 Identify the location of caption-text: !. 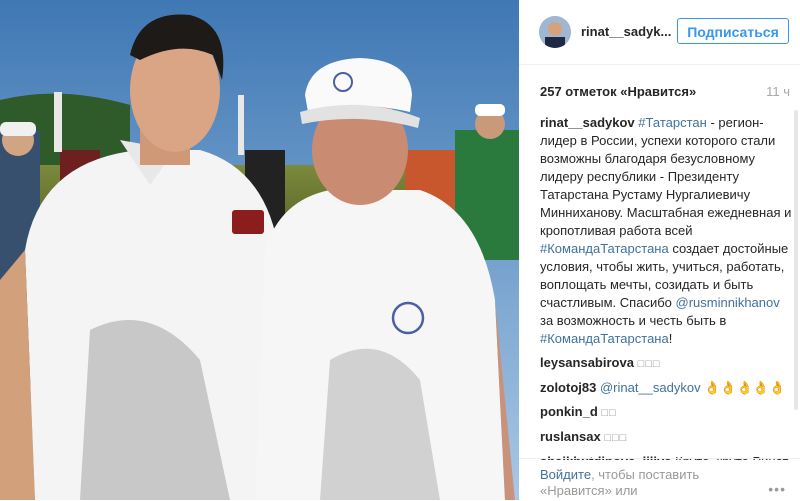
(670, 338).